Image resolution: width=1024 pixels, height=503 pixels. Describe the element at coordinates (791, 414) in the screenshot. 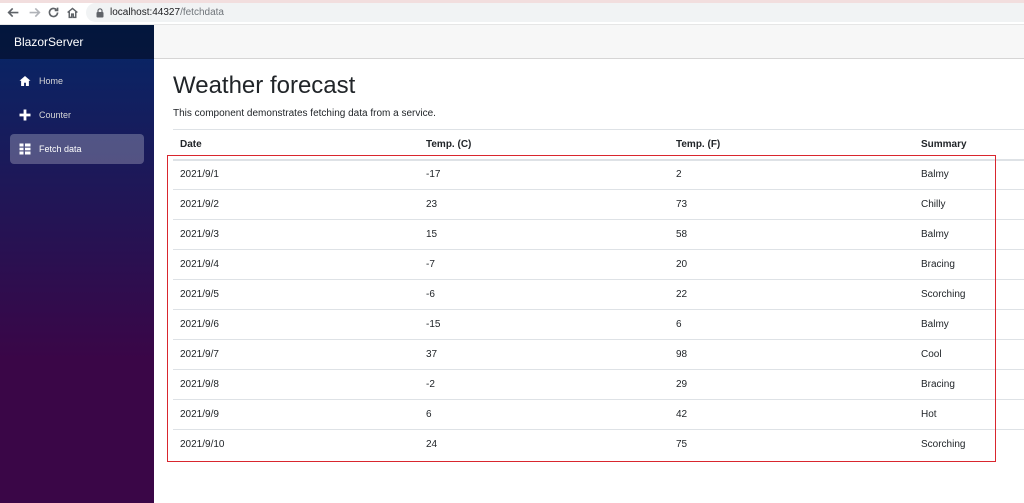

I see `cell-temp-f: 42` at that location.